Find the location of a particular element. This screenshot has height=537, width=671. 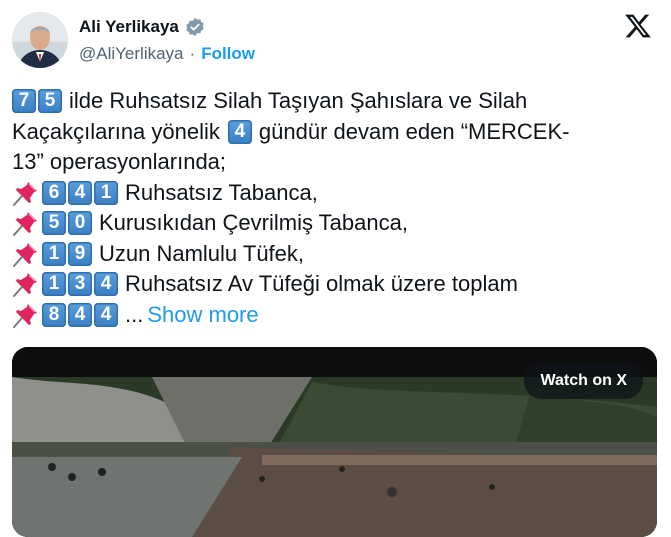

verified-badge-icon is located at coordinates (195, 27).